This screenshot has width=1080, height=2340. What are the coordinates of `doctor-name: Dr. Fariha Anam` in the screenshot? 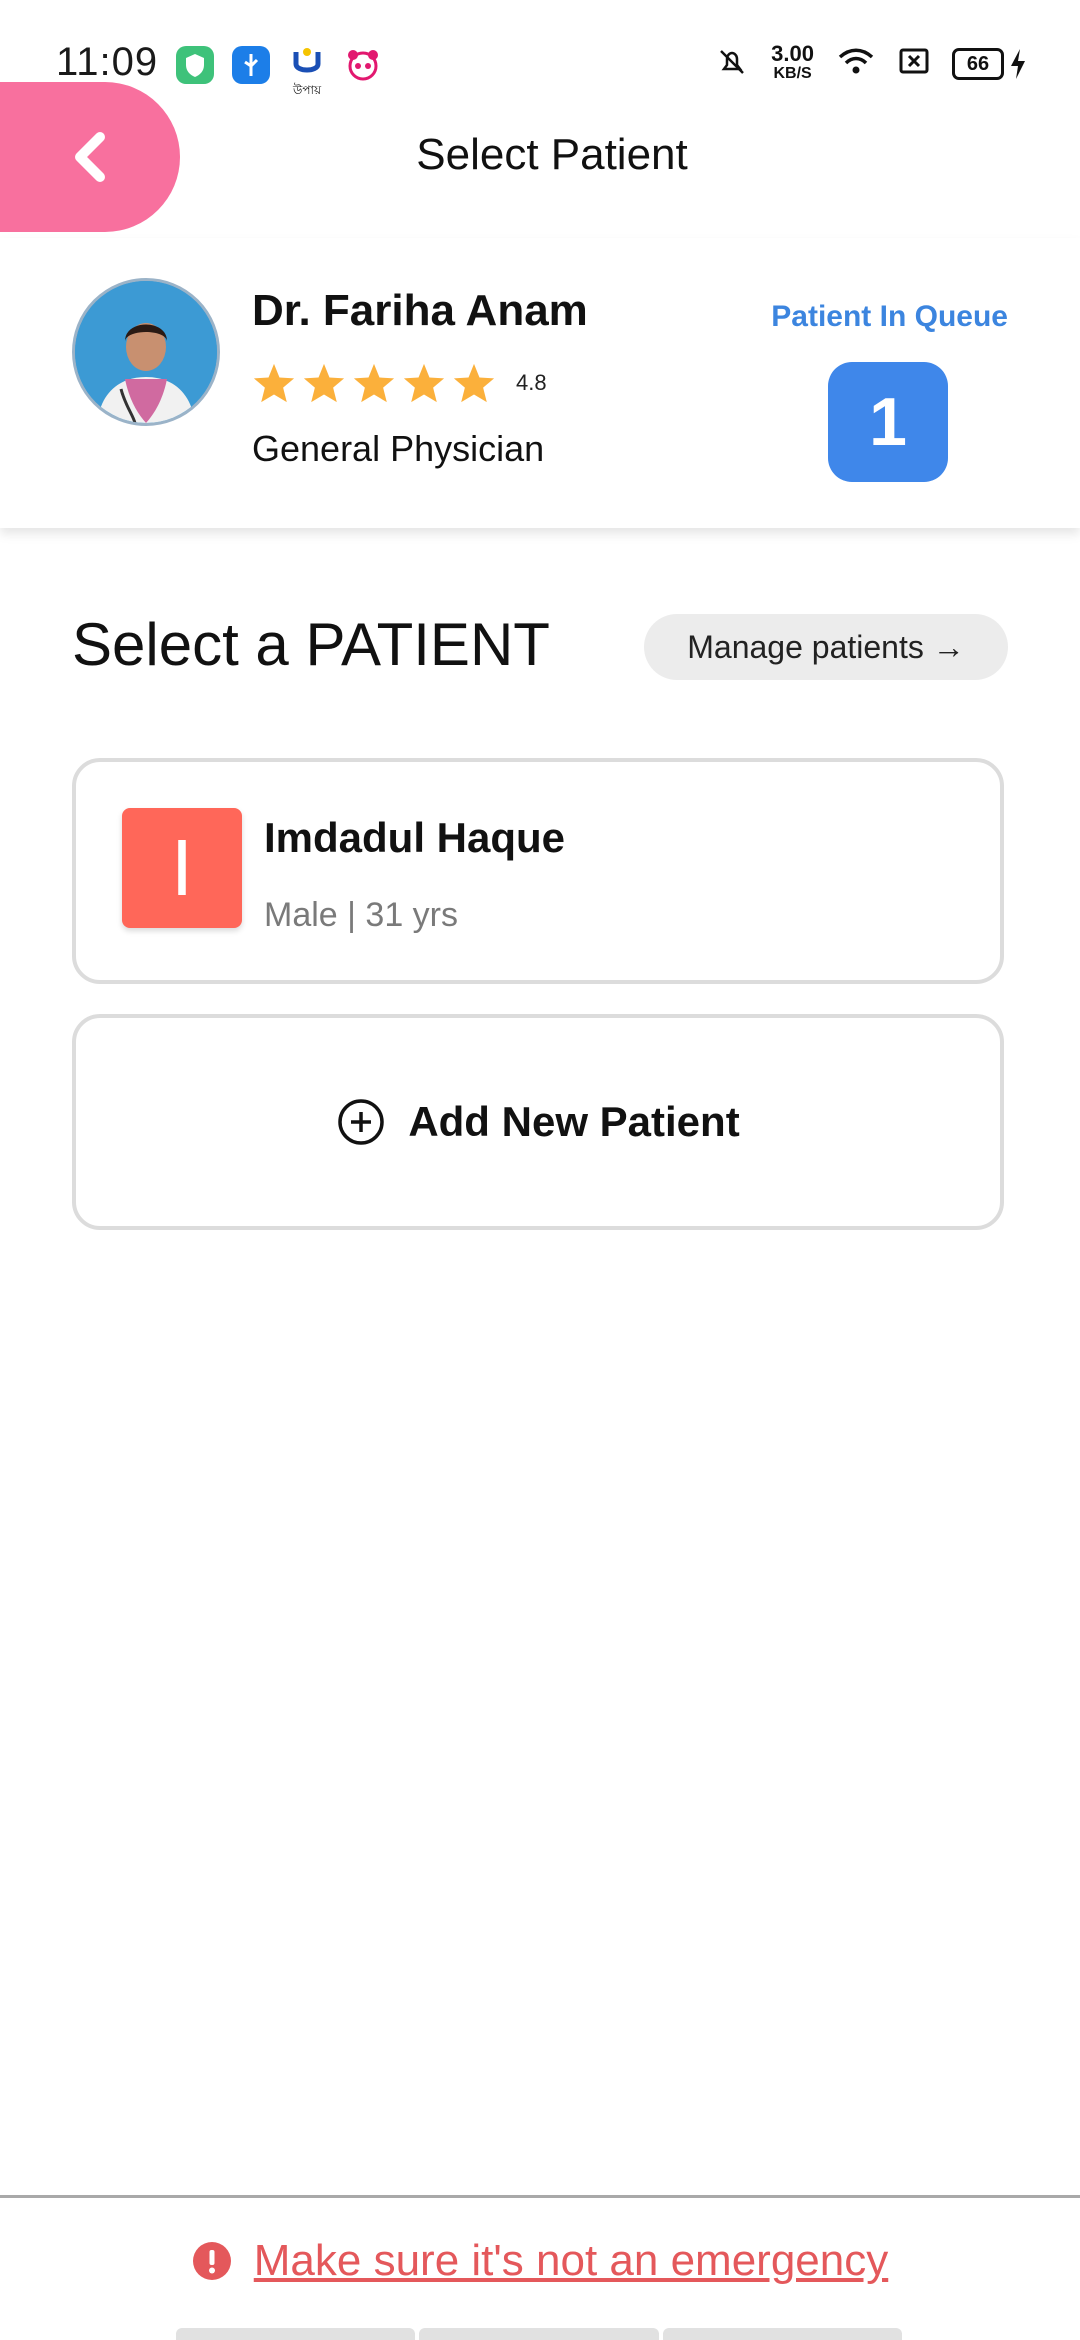 It's located at (420, 310).